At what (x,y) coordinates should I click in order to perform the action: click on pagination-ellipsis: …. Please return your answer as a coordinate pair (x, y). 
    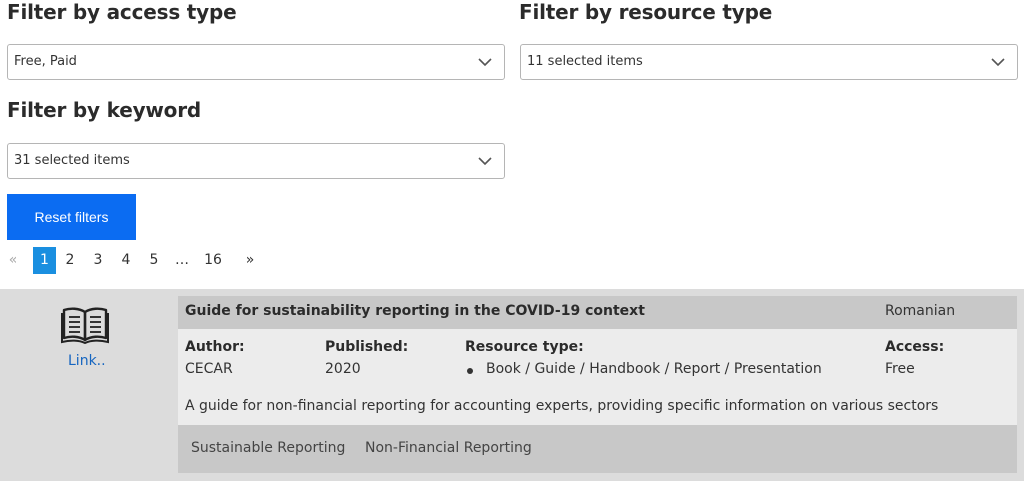
    Looking at the image, I should click on (182, 260).